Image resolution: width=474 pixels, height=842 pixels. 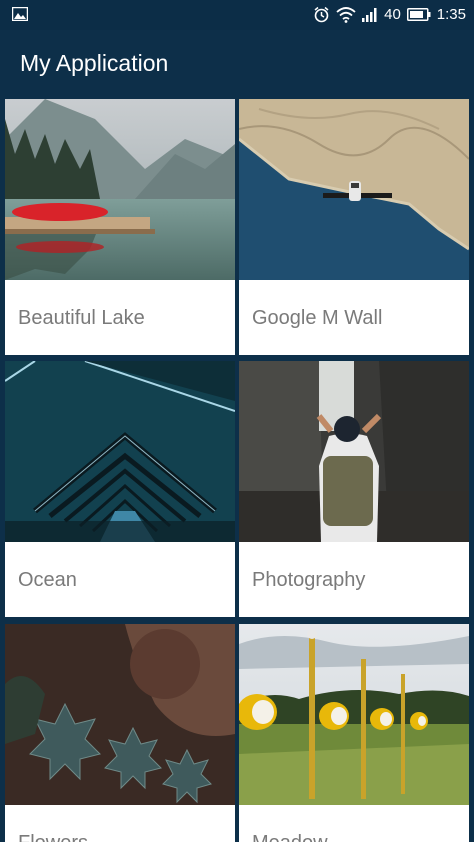 What do you see at coordinates (418, 14) in the screenshot?
I see `battery-icon` at bounding box center [418, 14].